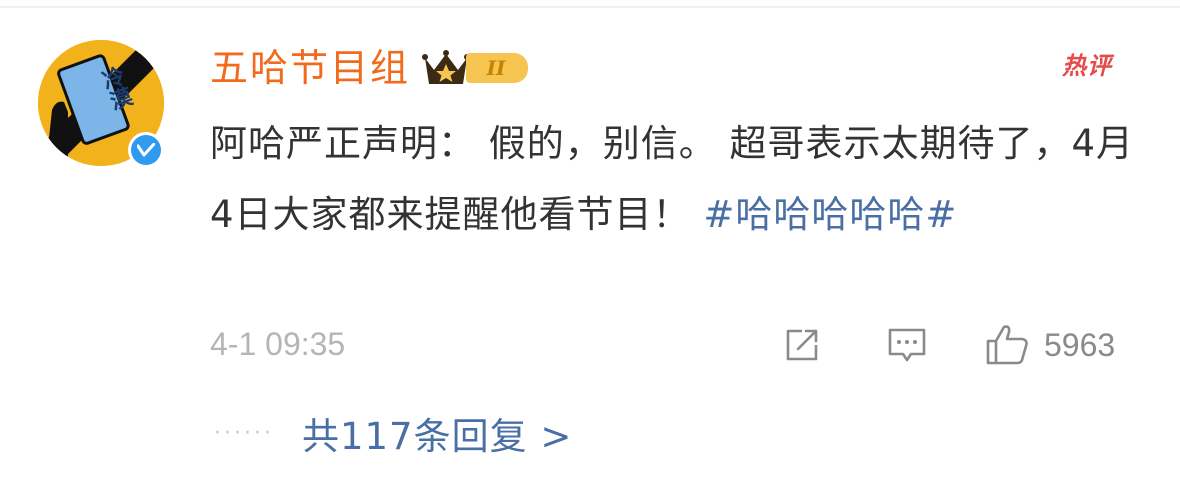 The image size is (1180, 480). I want to click on view-replies-link: ······ 共117条回复 >, so click(393, 433).